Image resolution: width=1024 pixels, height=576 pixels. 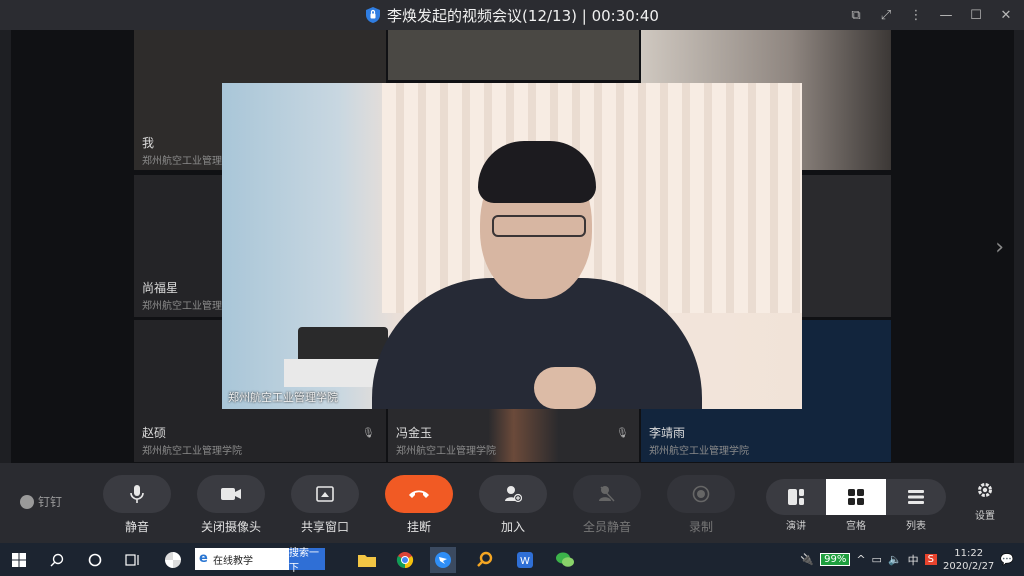 I want to click on add-user-icon, so click(x=513, y=494).